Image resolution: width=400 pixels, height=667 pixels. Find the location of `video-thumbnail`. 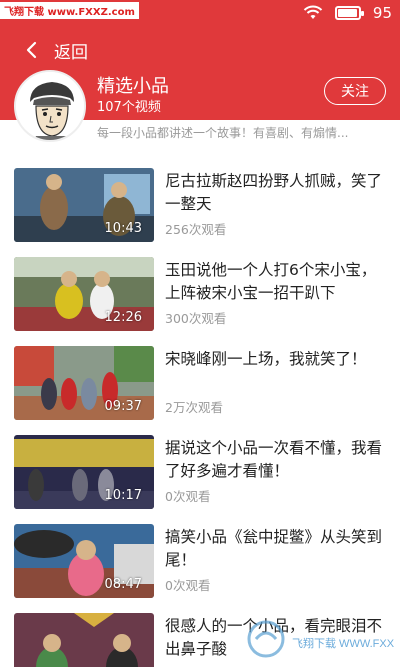

video-thumbnail is located at coordinates (84, 640).